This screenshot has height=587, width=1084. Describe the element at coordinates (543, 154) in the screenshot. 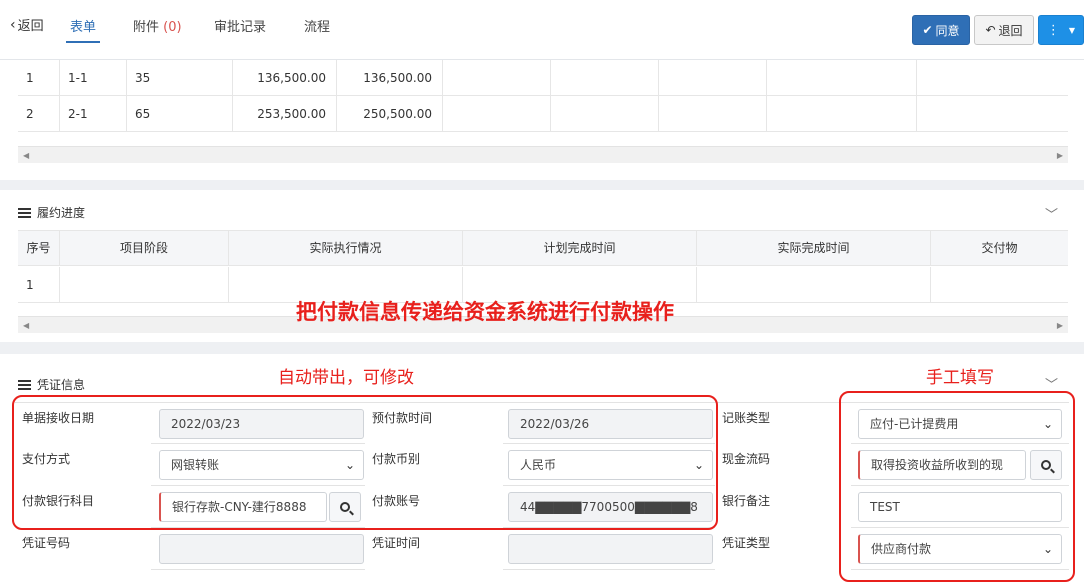

I see `horizontal-scrollbar: ◀ ▶` at that location.